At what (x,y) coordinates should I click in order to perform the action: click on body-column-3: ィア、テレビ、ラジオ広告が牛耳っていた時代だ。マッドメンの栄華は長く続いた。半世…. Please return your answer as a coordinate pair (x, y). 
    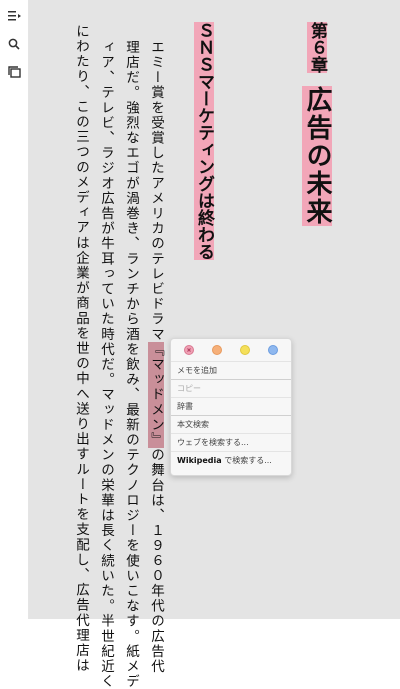
    Looking at the image, I should click on (106, 364).